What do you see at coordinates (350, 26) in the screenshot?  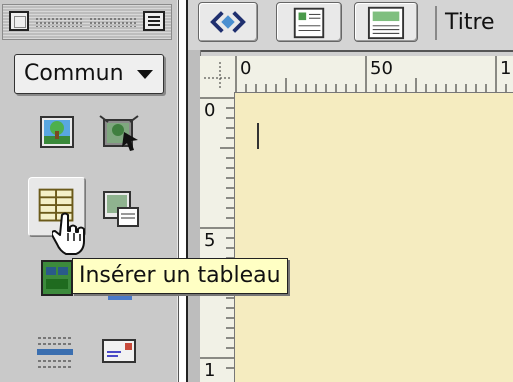 I see `document-toolbar: Titre` at bounding box center [350, 26].